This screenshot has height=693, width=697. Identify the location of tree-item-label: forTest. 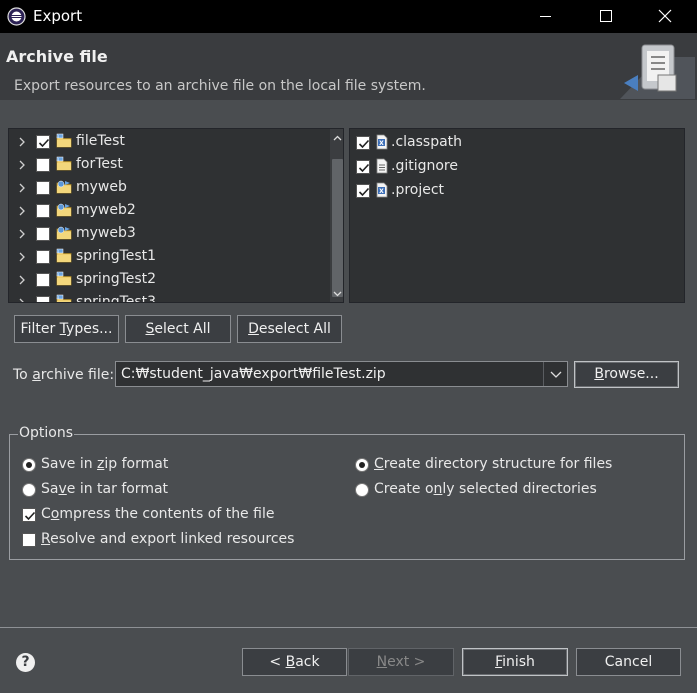
(99, 164).